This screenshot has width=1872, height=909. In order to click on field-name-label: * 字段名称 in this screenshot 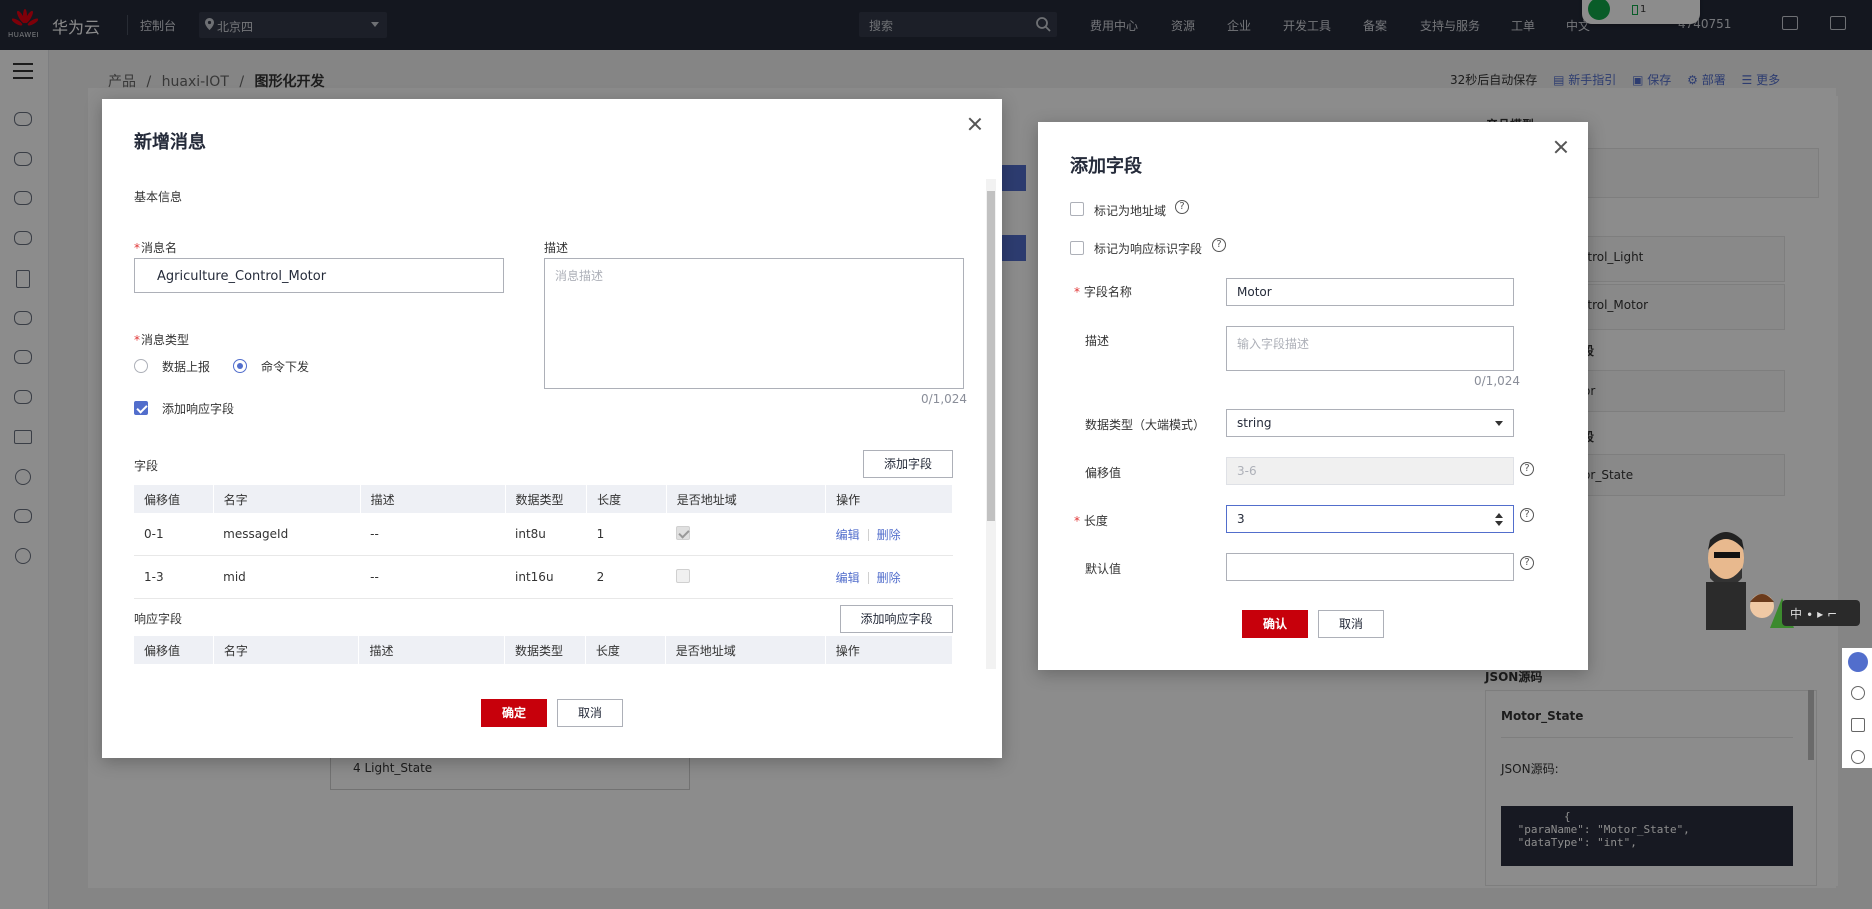, I will do `click(1103, 292)`.